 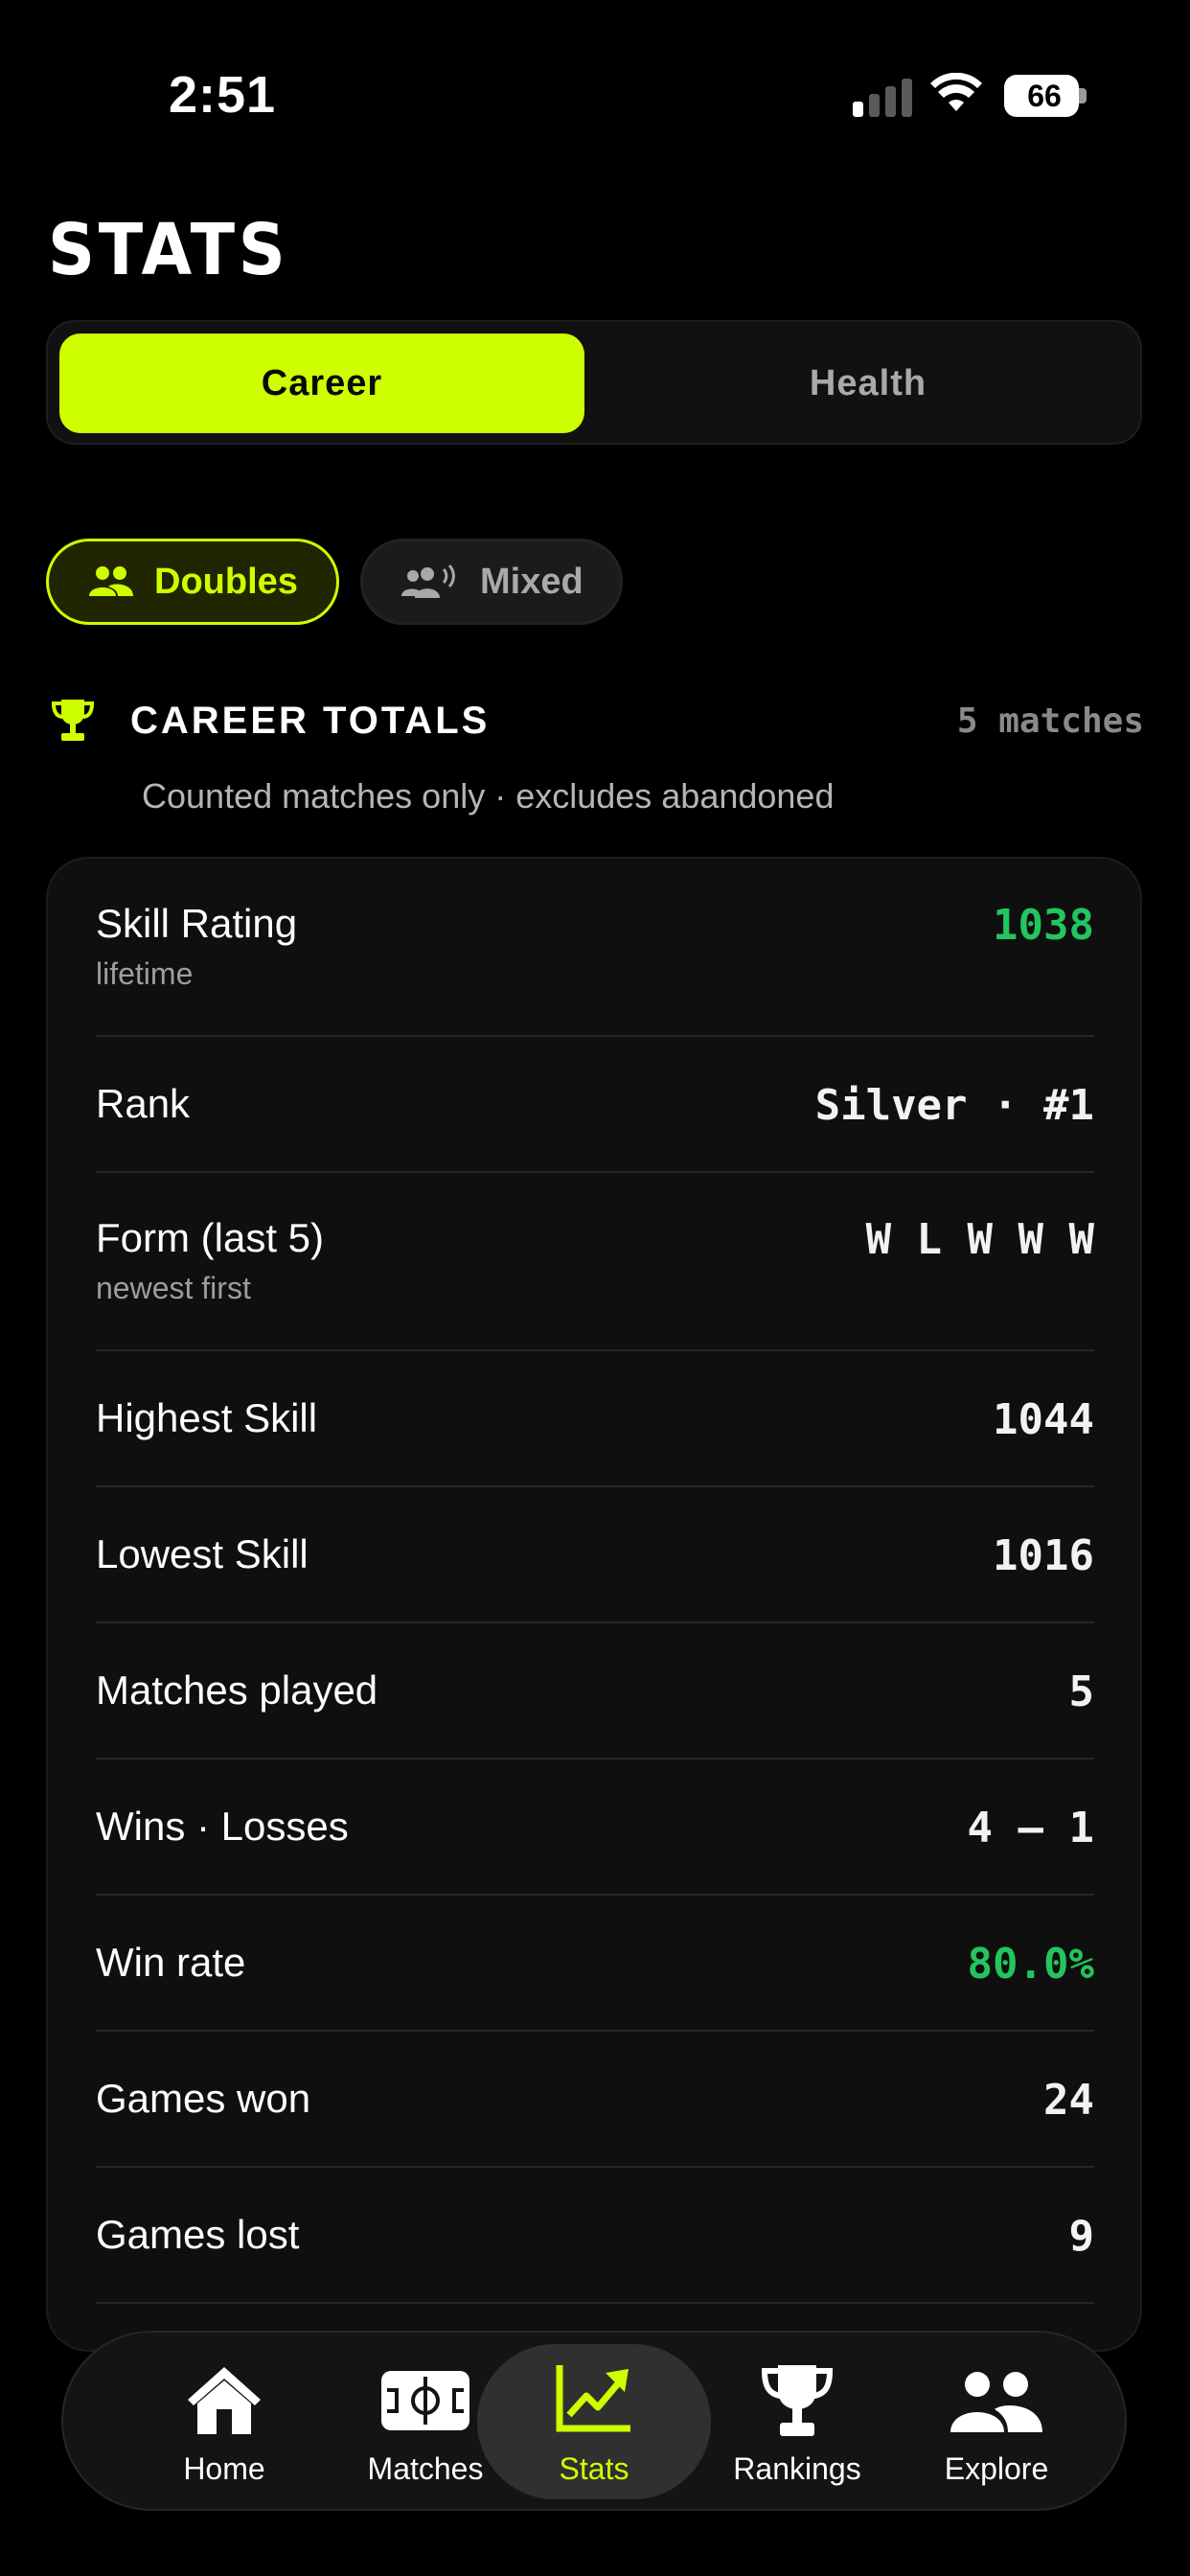 I want to click on stat-label: Skill Rating, so click(x=197, y=923).